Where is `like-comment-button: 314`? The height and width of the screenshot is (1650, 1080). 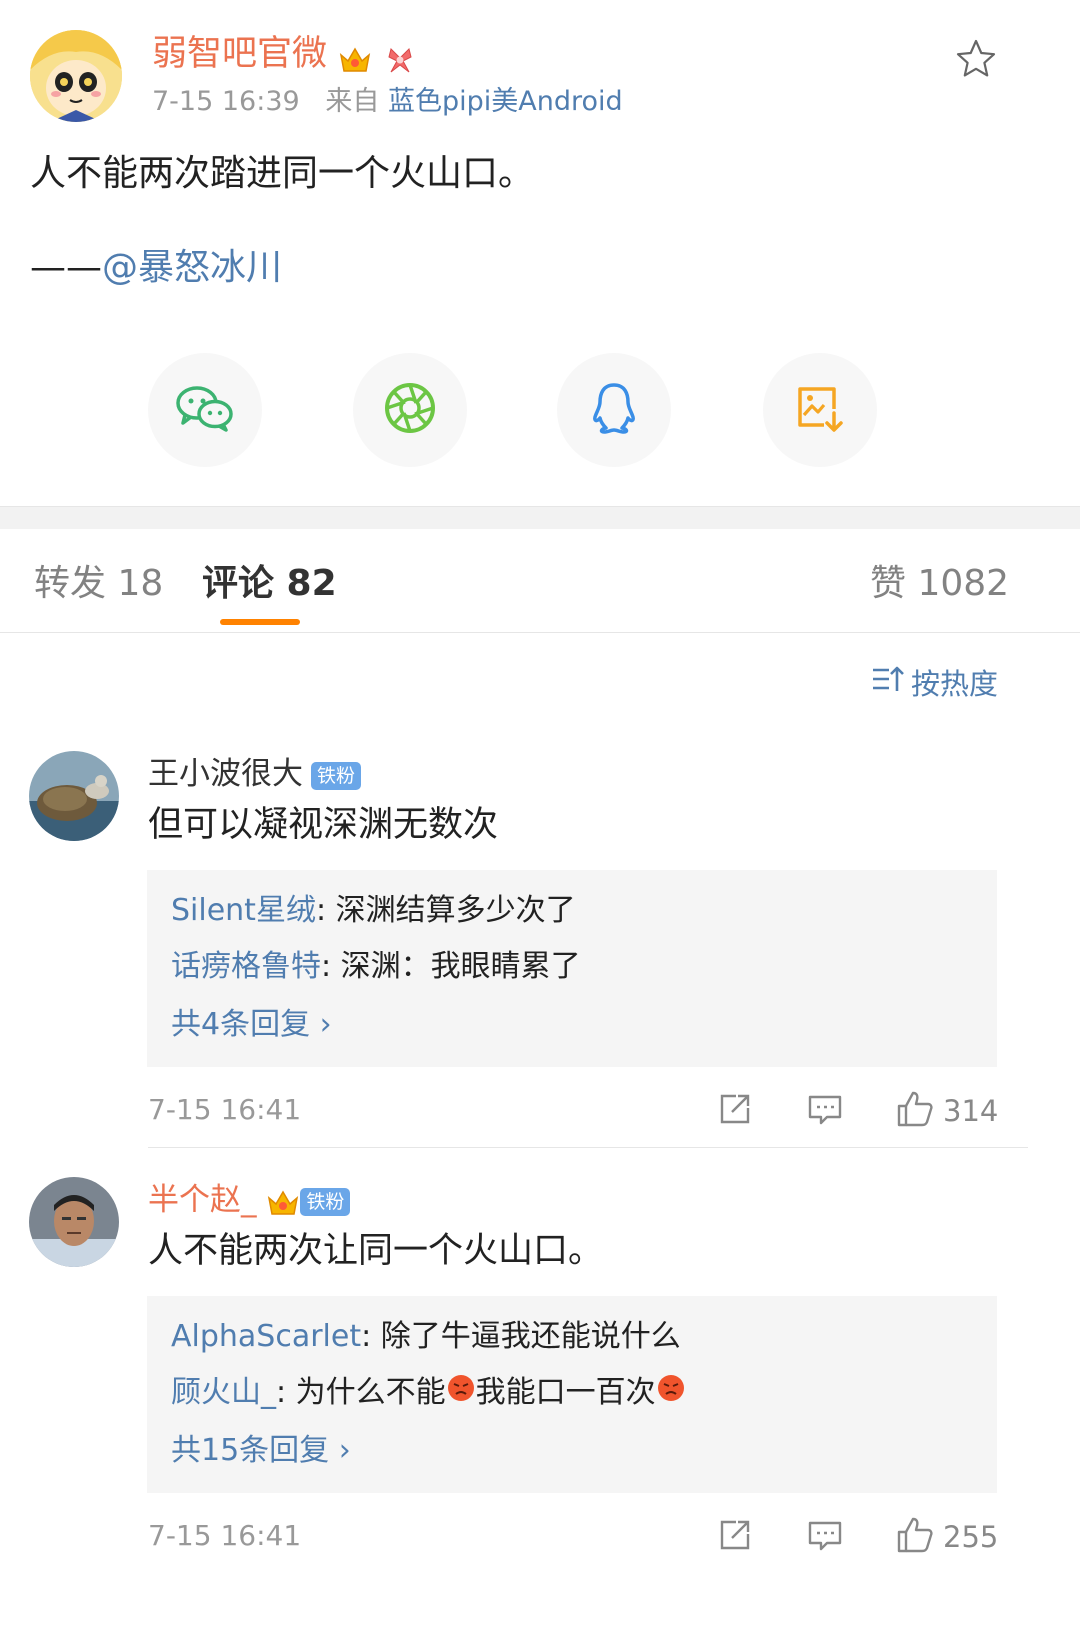 like-comment-button: 314 is located at coordinates (946, 1111).